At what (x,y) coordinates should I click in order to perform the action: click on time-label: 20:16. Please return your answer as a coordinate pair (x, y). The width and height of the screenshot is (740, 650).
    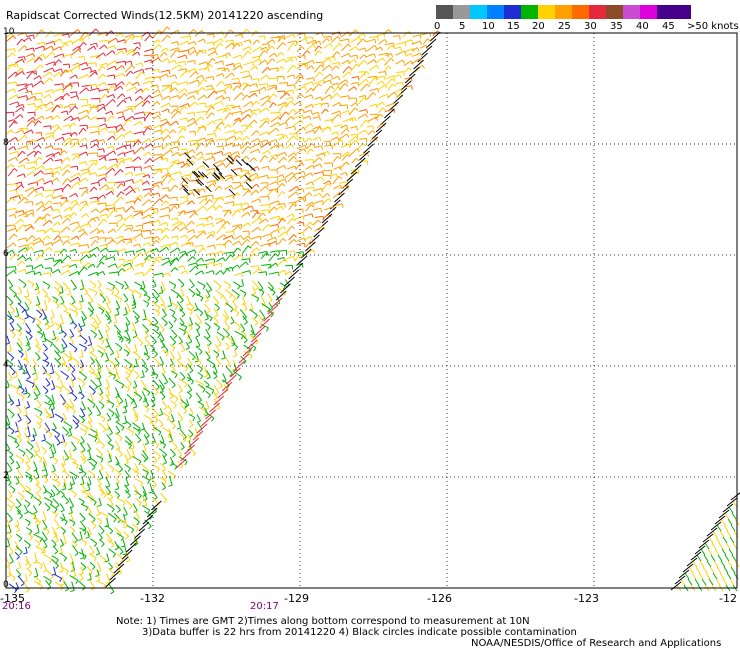
    Looking at the image, I should click on (16, 606).